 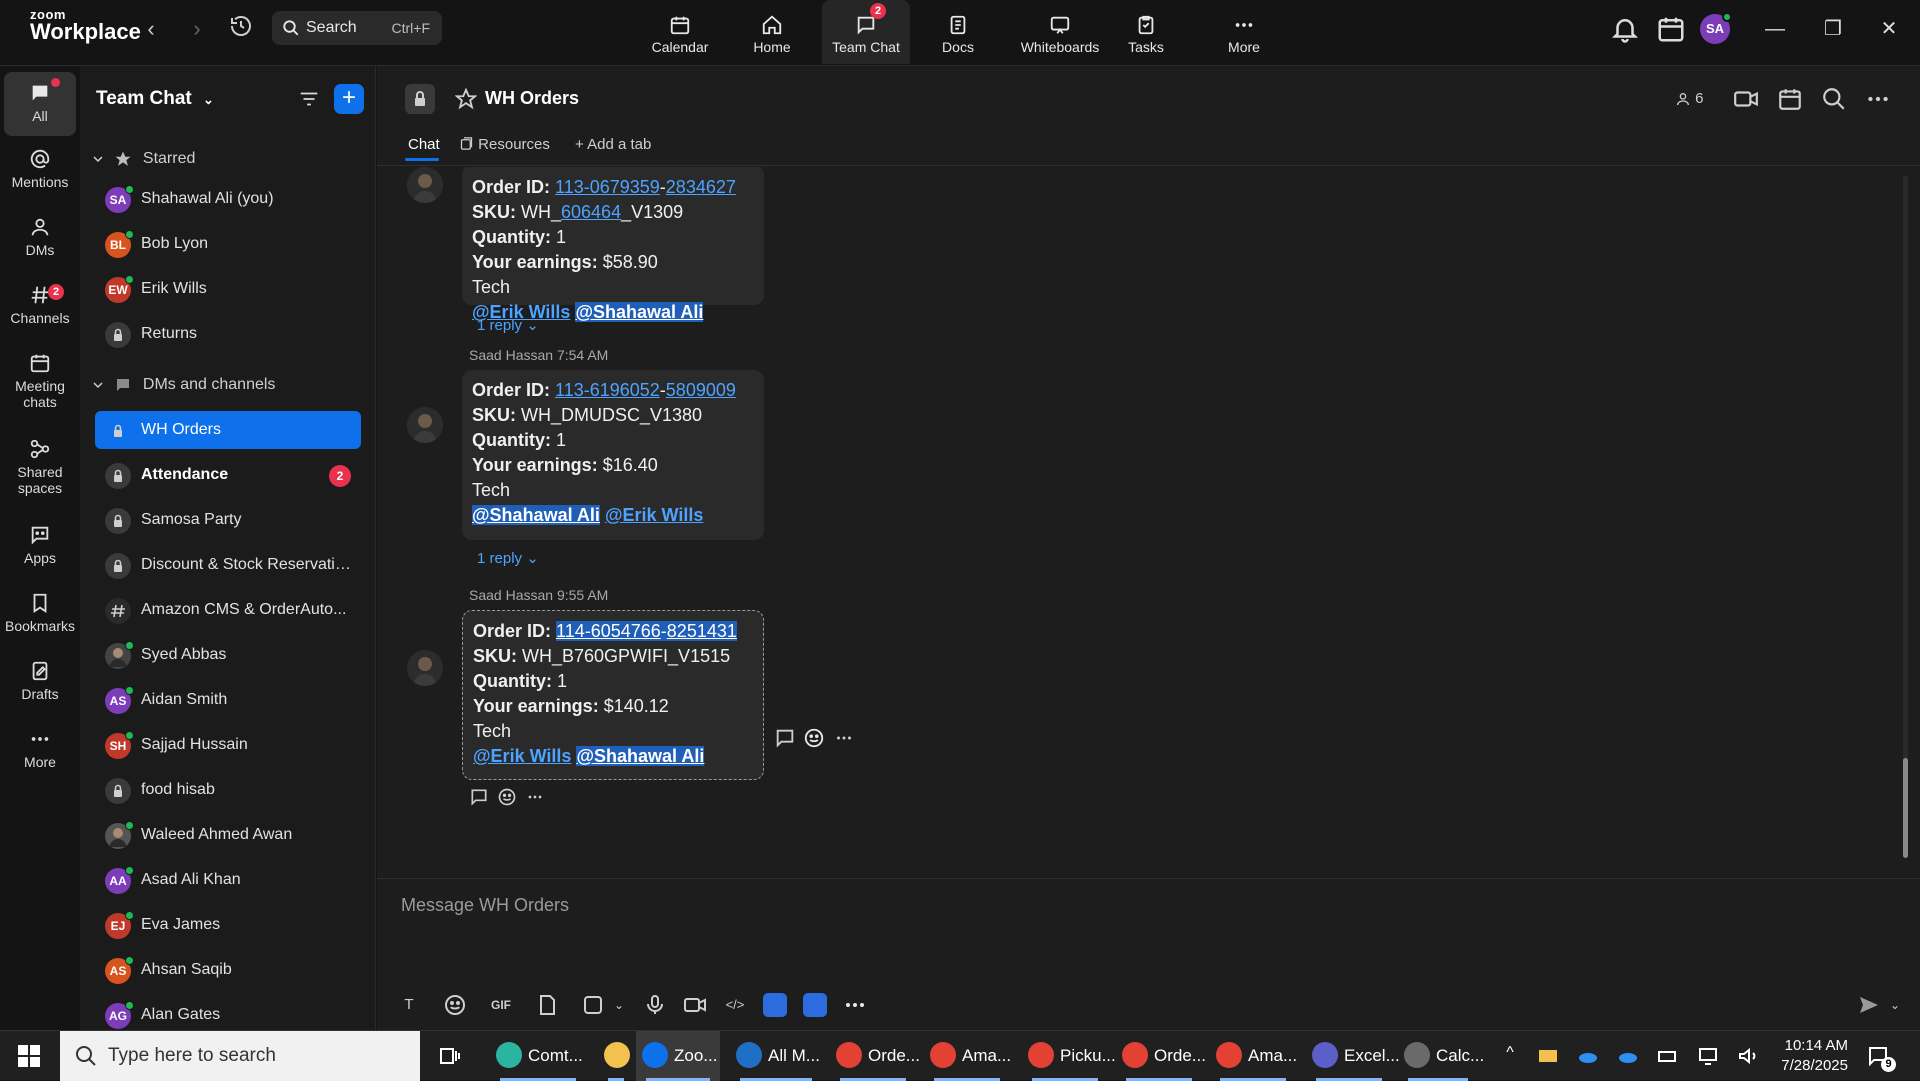 I want to click on screenshot-icon, so click(x=593, y=1005).